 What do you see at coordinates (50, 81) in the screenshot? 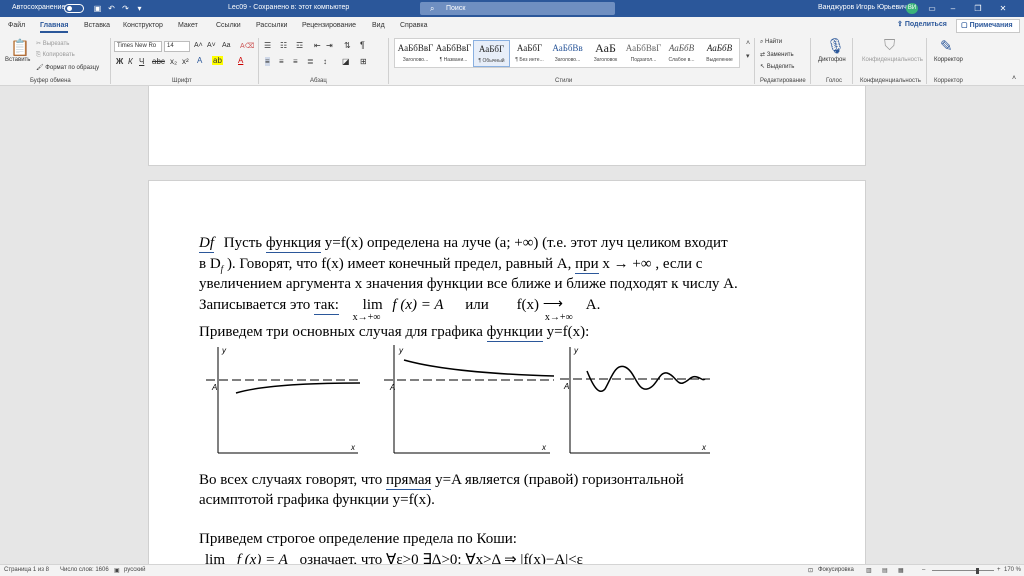
I see `clipboard-group-label: Буфер обмена` at bounding box center [50, 81].